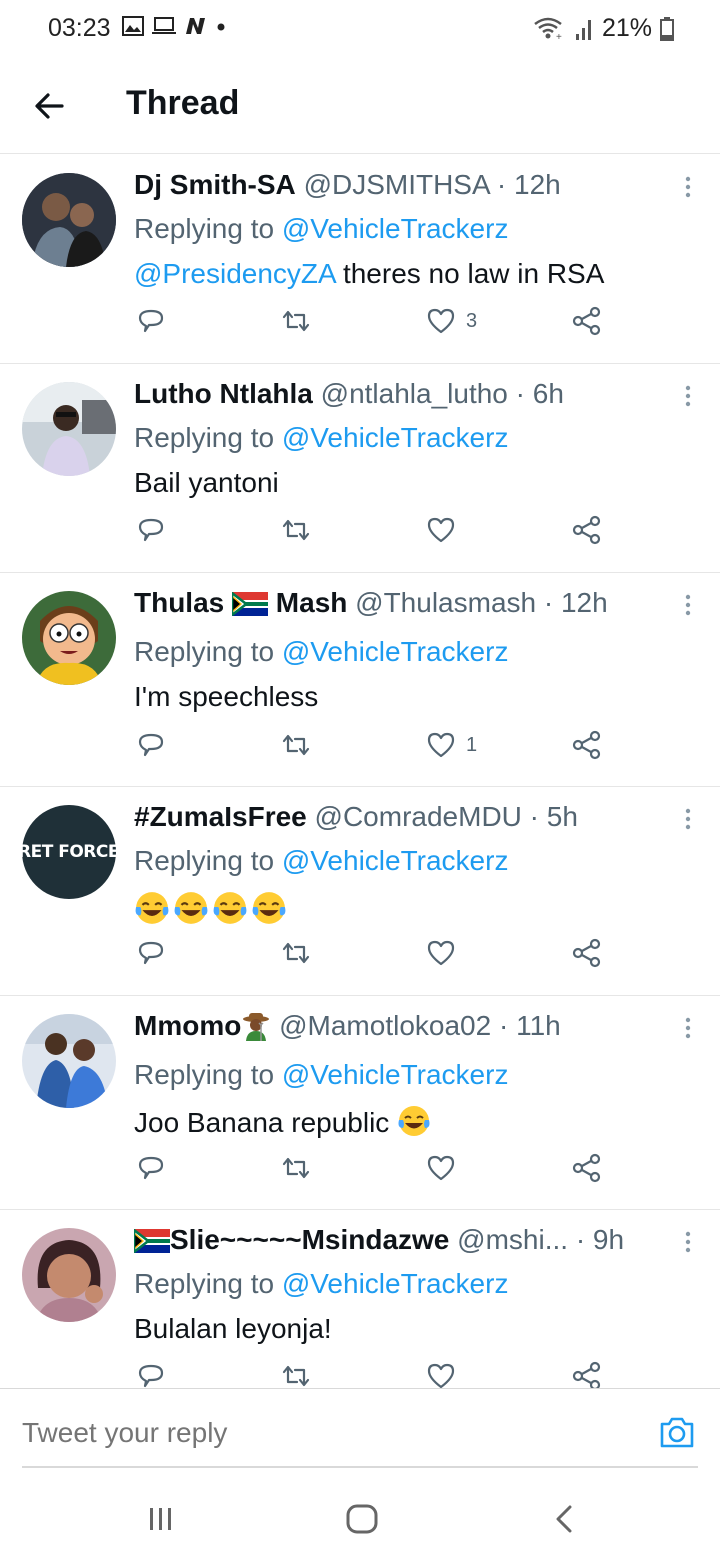  I want to click on display-name: Mmomo, so click(202, 1025).